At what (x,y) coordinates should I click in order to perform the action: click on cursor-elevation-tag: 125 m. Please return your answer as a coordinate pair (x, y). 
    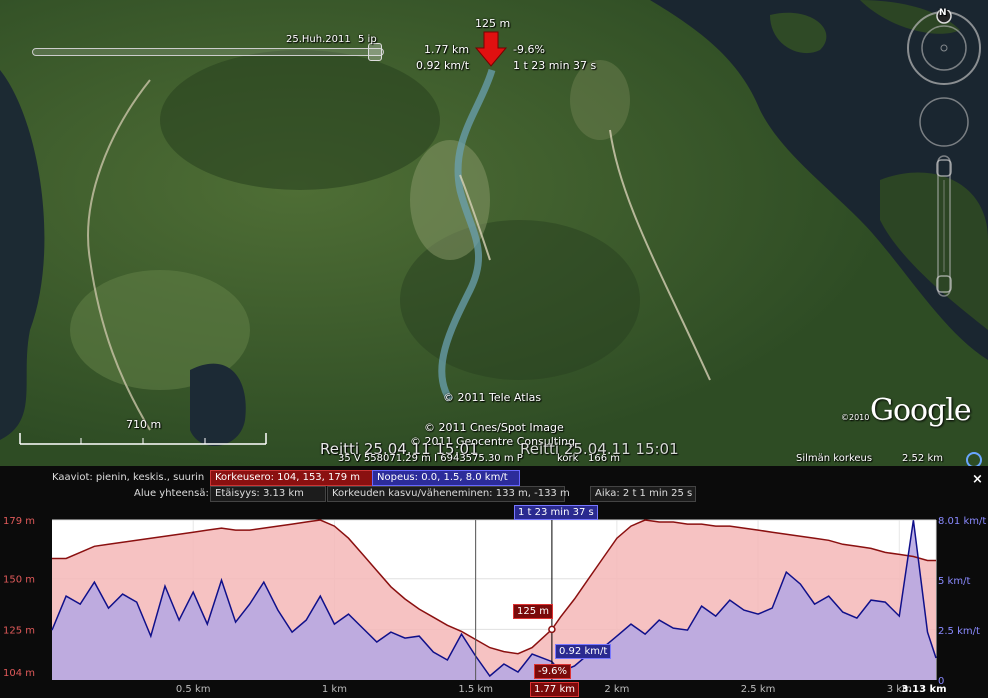
    Looking at the image, I should click on (533, 611).